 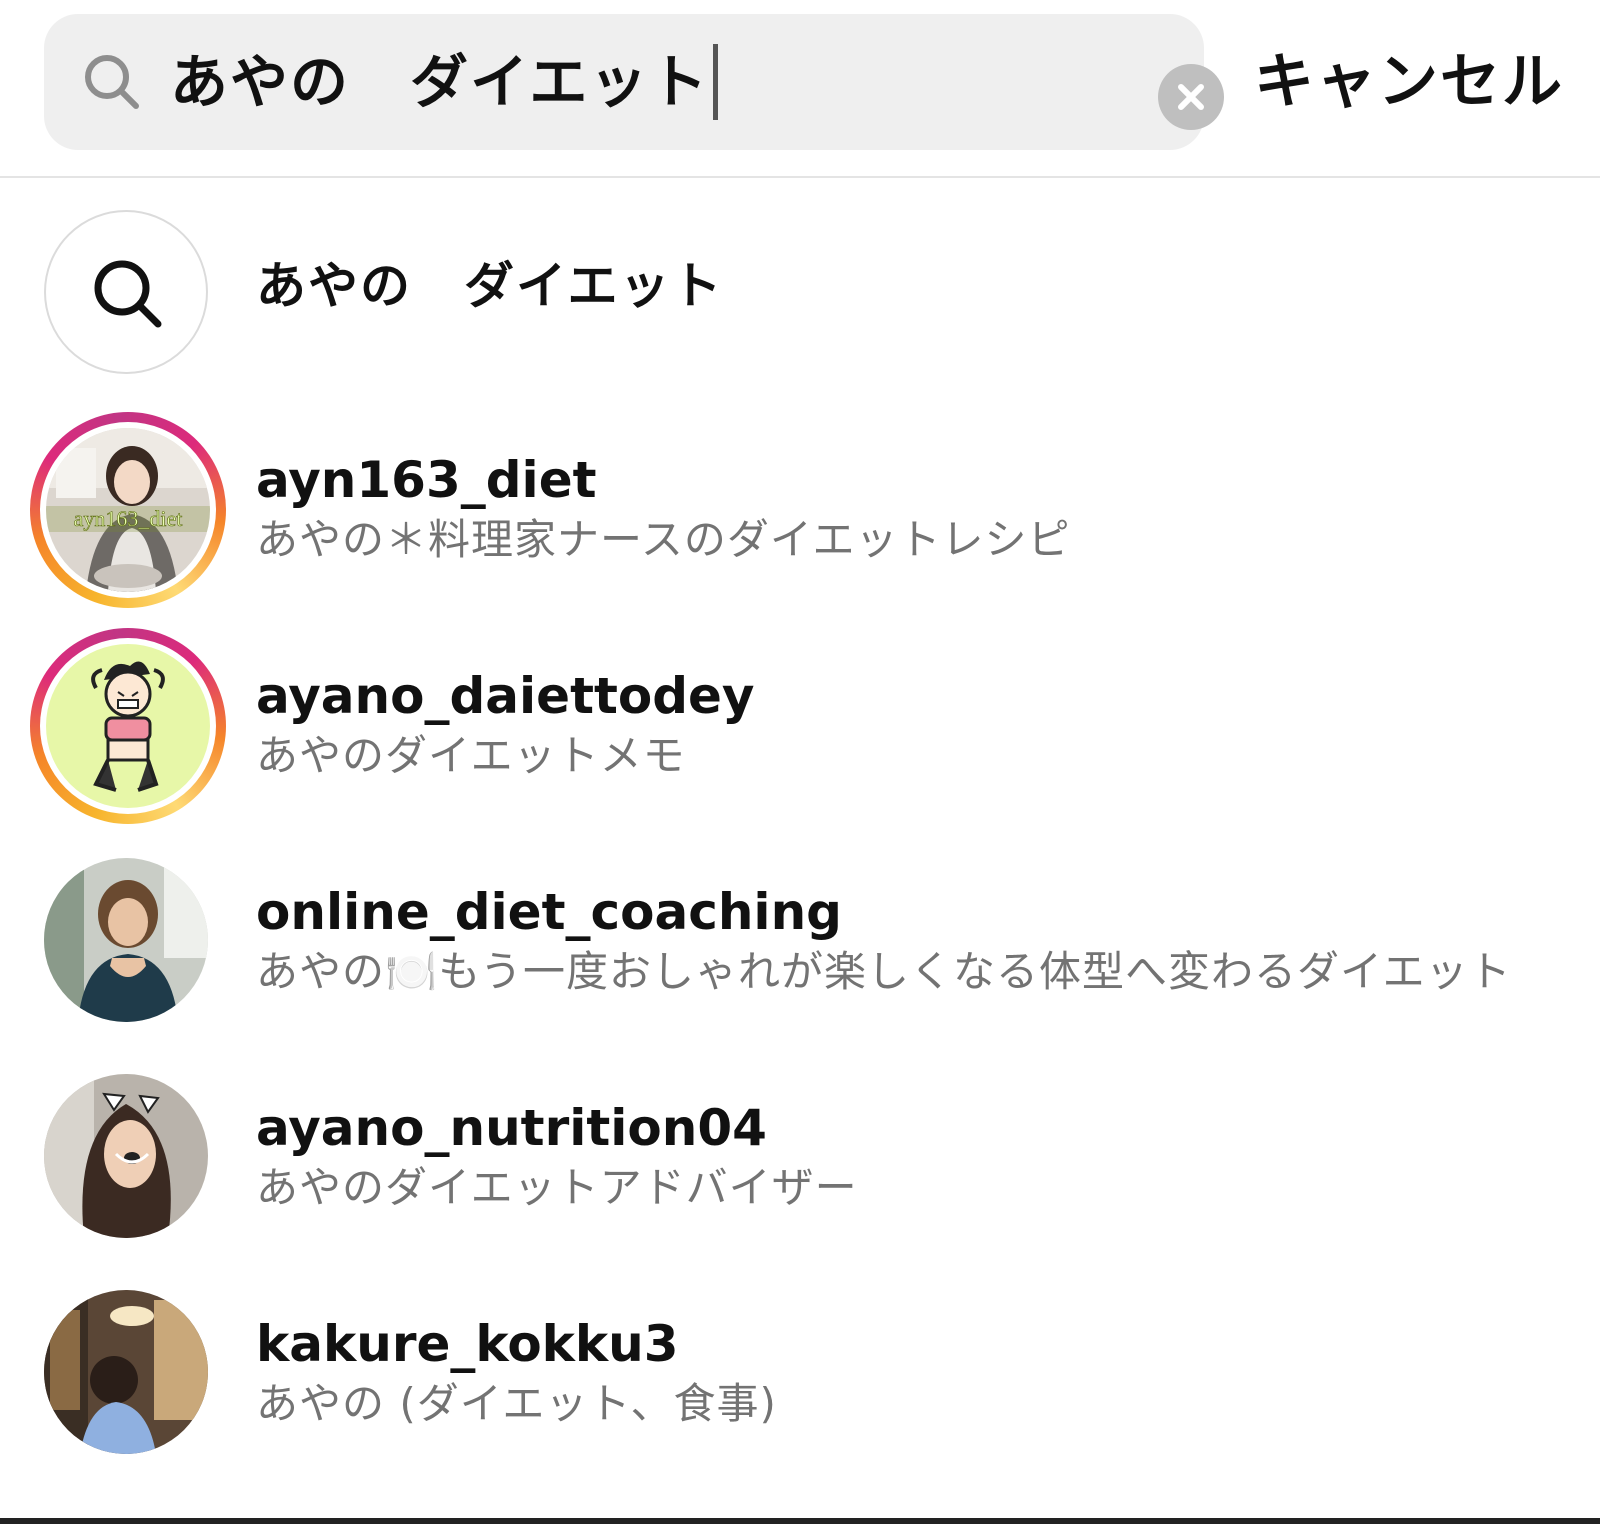 What do you see at coordinates (505, 696) in the screenshot?
I see `result-username: ayano_daiettodey` at bounding box center [505, 696].